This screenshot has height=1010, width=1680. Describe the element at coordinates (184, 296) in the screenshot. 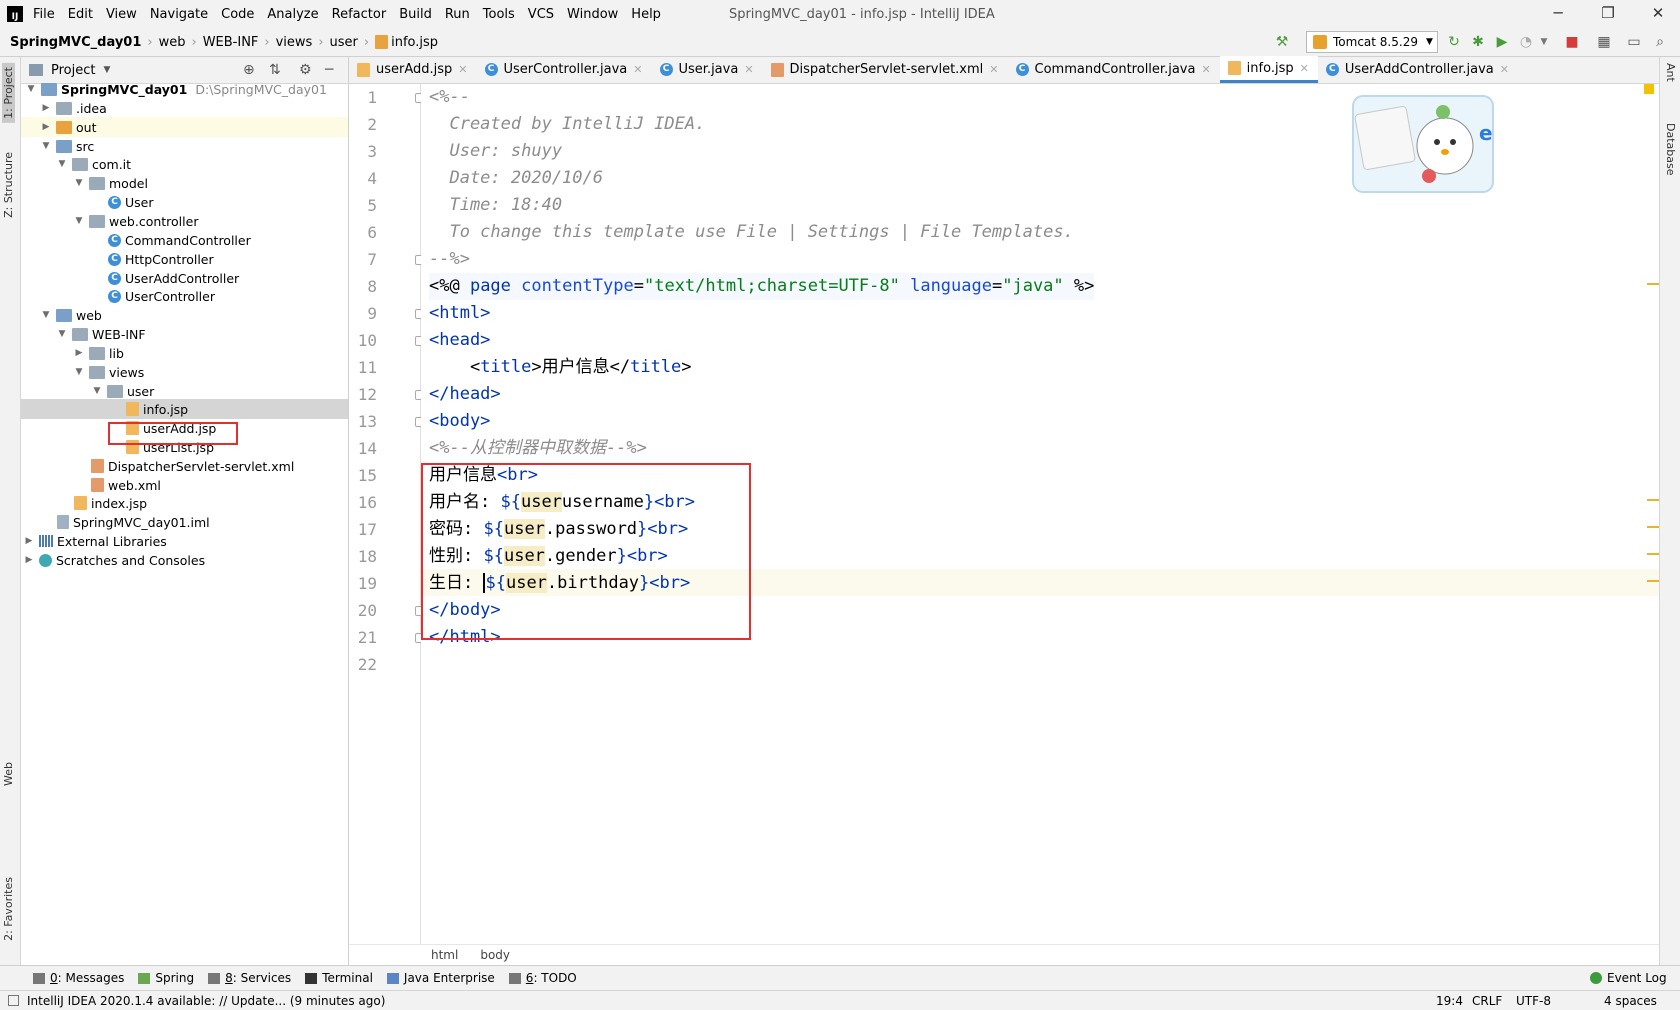

I see `tree-item: C UserController` at that location.